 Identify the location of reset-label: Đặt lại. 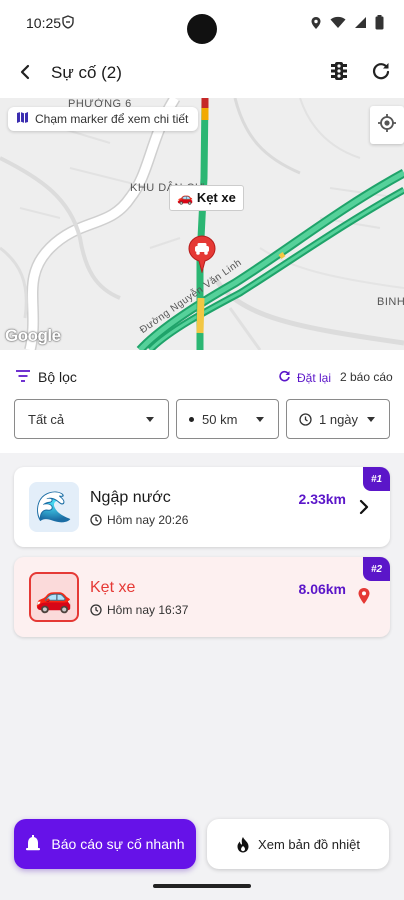
(314, 378).